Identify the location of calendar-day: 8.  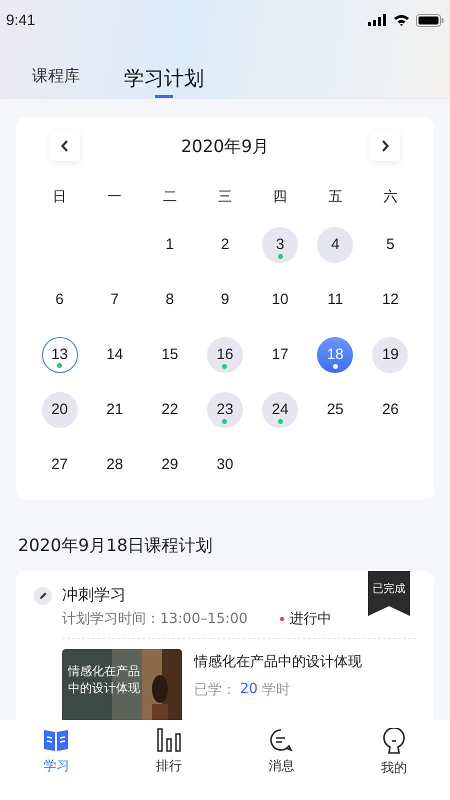
(170, 300).